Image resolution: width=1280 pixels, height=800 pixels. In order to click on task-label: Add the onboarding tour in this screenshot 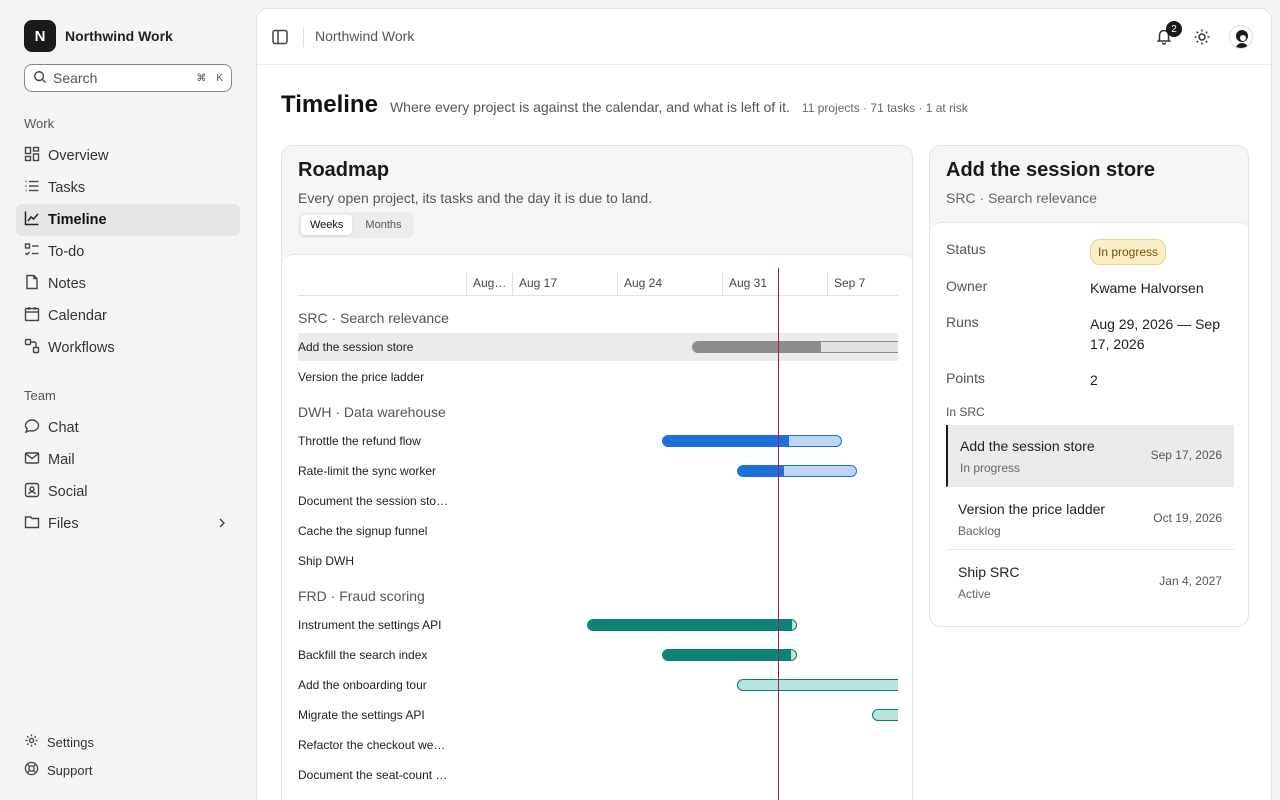, I will do `click(362, 685)`.